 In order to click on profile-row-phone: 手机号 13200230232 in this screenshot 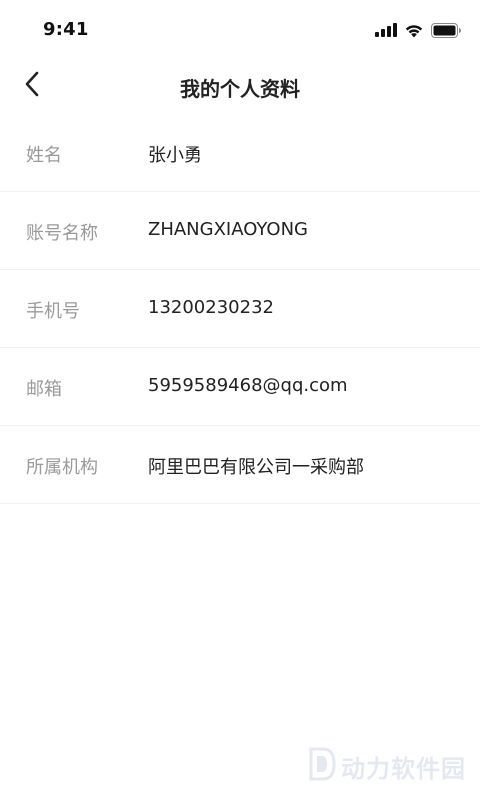, I will do `click(240, 309)`.